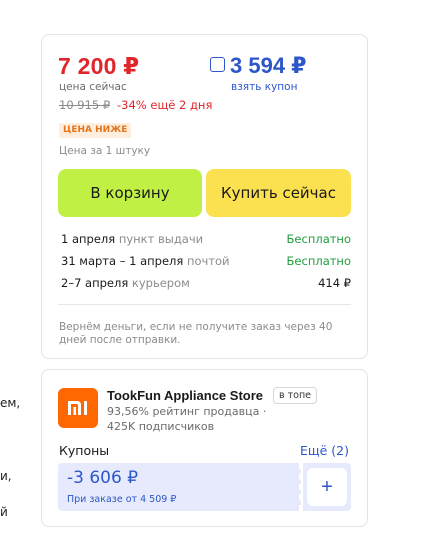 This screenshot has height=533, width=438. What do you see at coordinates (84, 450) in the screenshot?
I see `coupons-title: Купоны` at bounding box center [84, 450].